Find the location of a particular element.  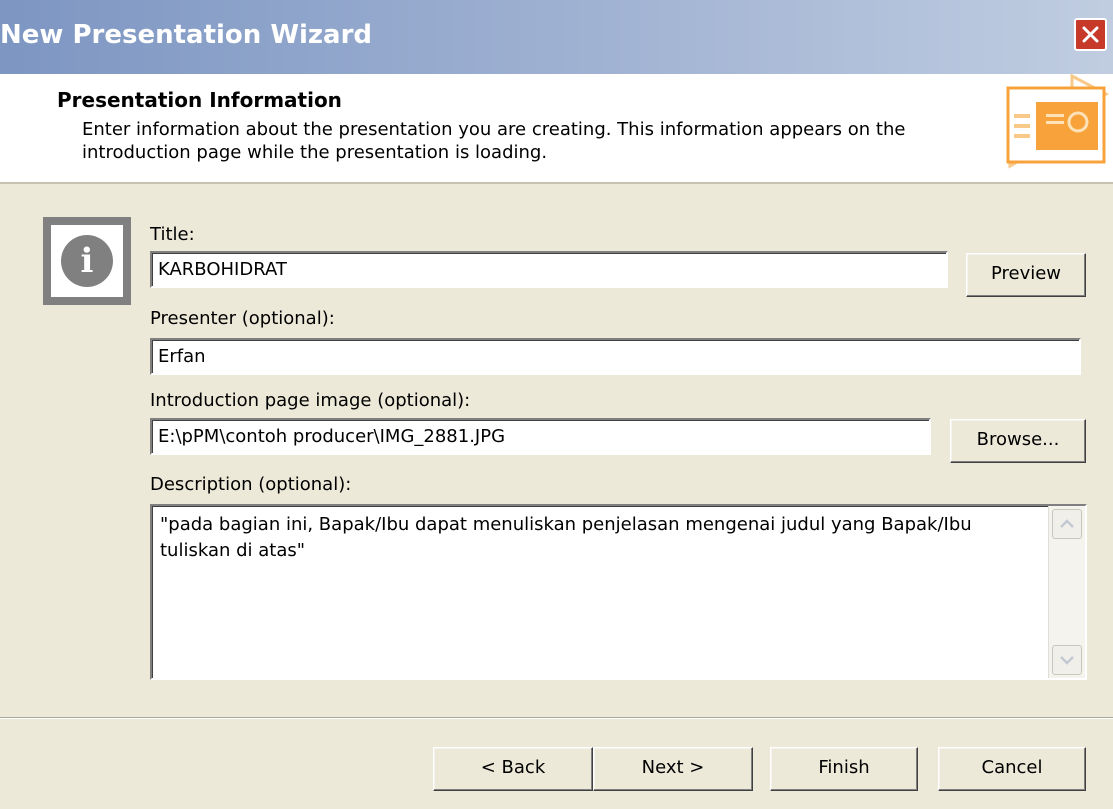

image-label: Introduction page image (optional): is located at coordinates (310, 400).